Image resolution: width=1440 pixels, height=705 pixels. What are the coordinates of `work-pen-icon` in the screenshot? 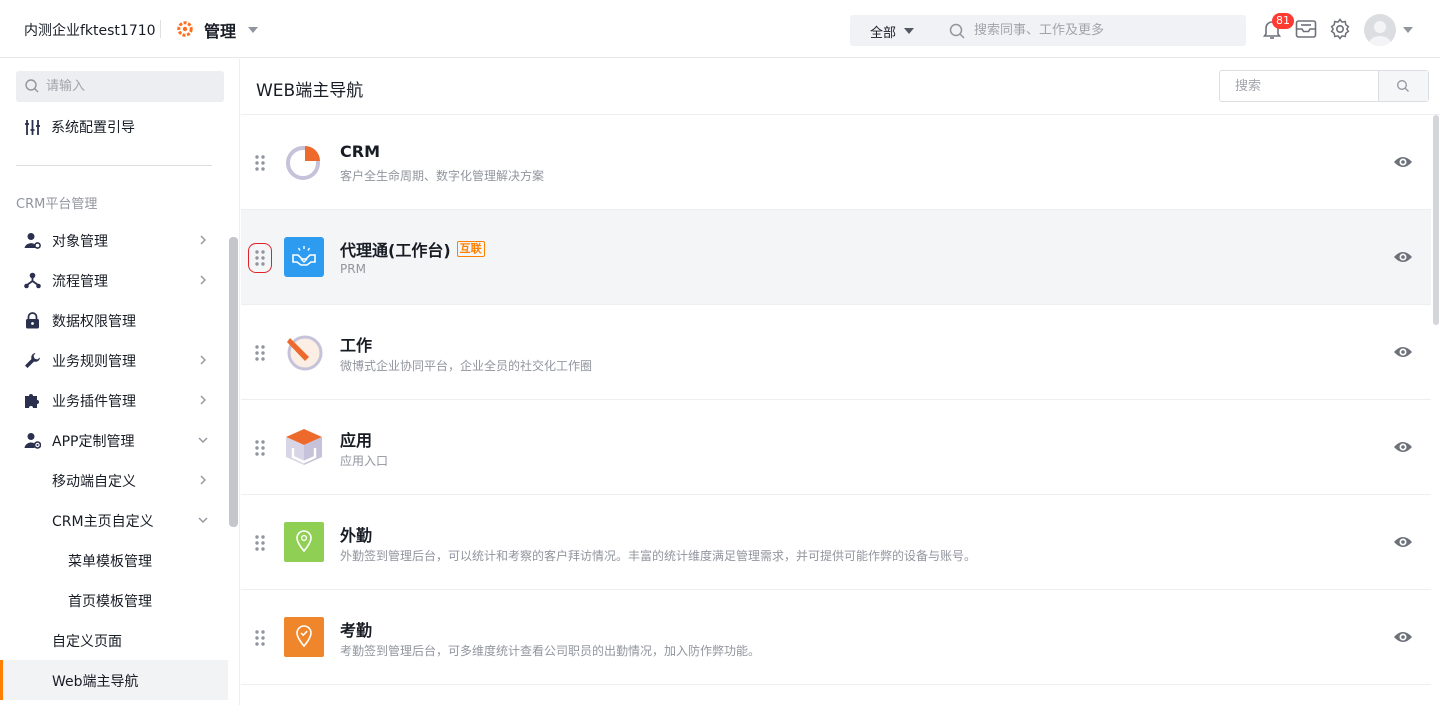 It's located at (305, 353).